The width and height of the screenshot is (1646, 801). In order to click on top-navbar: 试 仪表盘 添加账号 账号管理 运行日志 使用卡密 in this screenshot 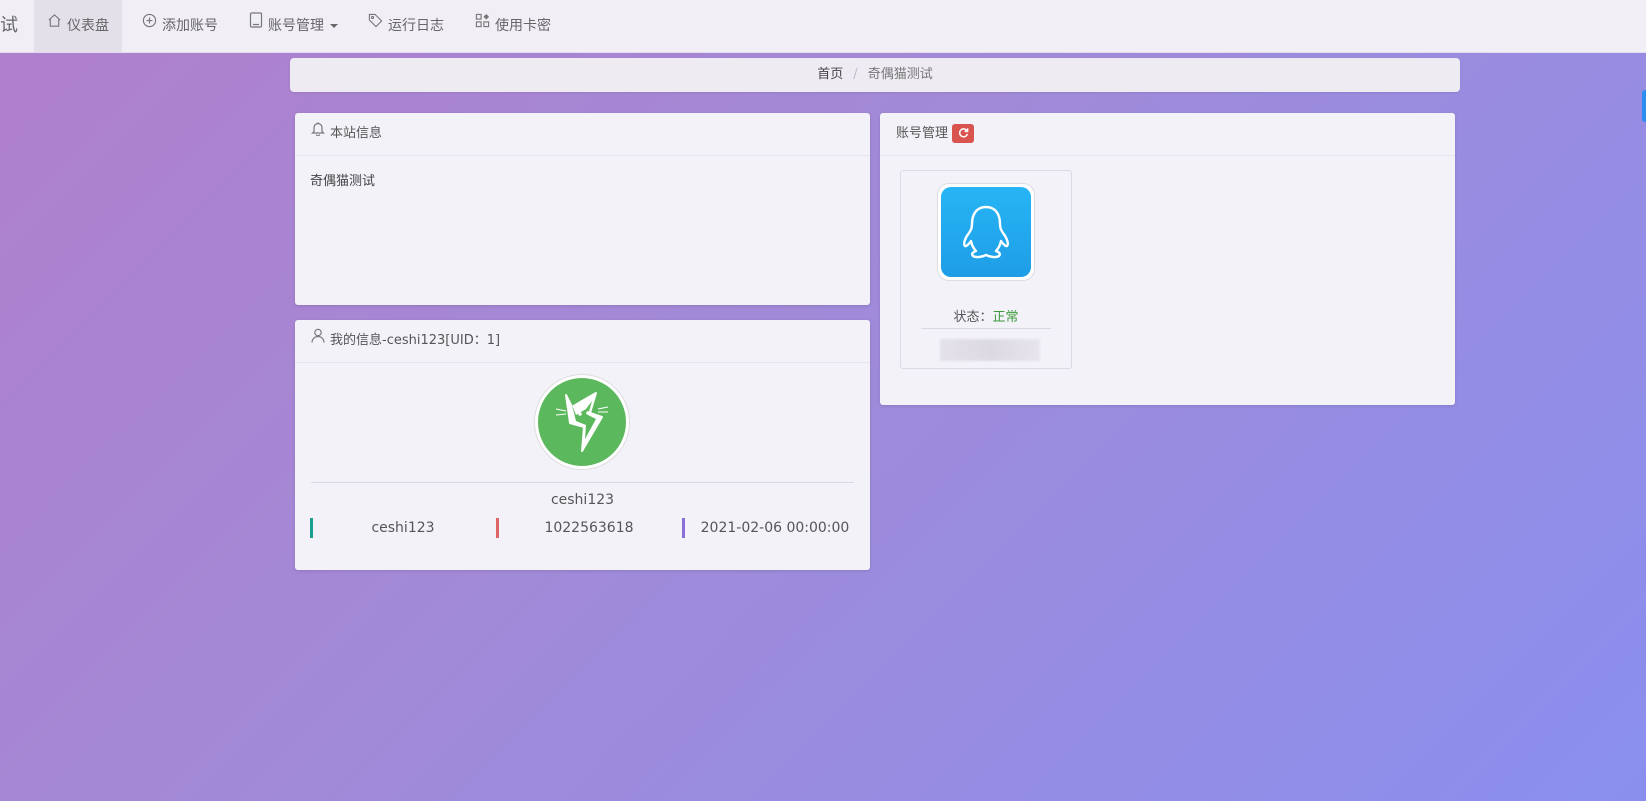, I will do `click(823, 26)`.